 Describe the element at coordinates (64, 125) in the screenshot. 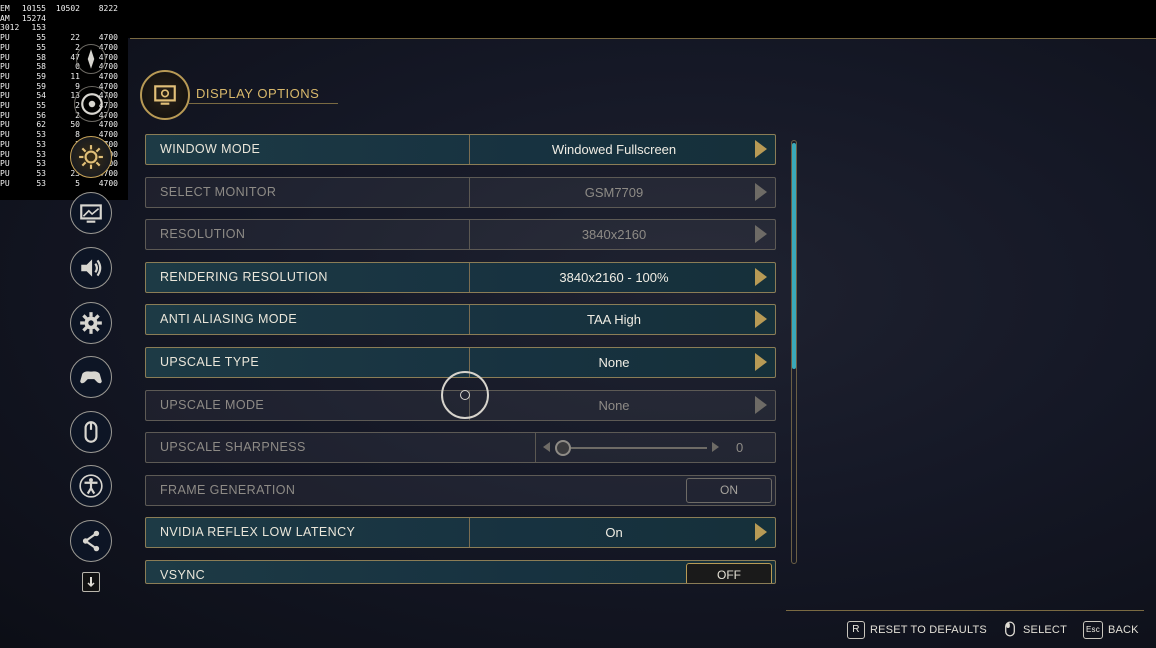

I see `osd-row: PU 62 50 4700` at that location.